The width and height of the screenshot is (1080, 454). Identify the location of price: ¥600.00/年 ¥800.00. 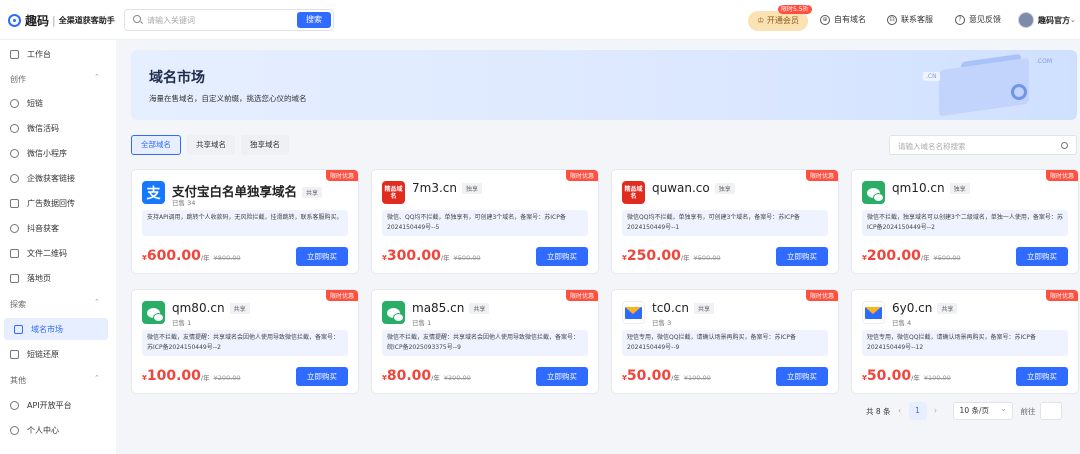
(191, 256).